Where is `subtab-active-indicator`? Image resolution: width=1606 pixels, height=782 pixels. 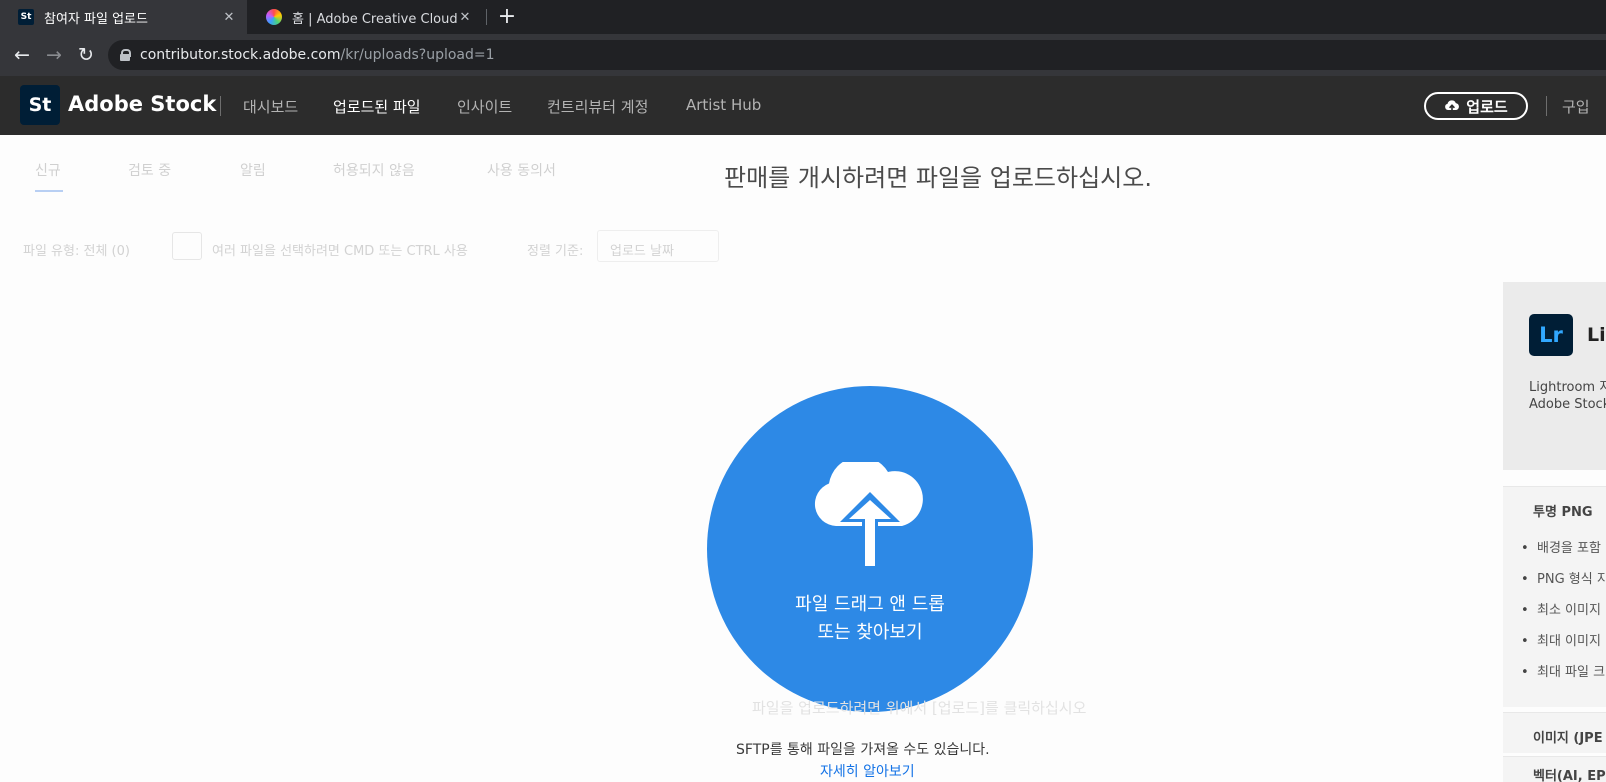
subtab-active-indicator is located at coordinates (49, 191).